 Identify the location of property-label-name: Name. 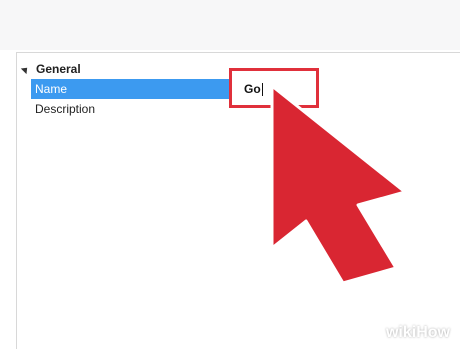
(51, 89).